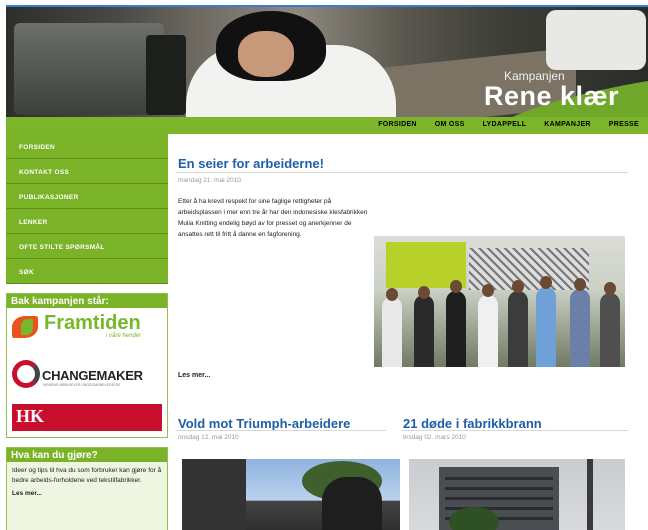  What do you see at coordinates (30, 416) in the screenshot?
I see `hk-logo-word: HK` at bounding box center [30, 416].